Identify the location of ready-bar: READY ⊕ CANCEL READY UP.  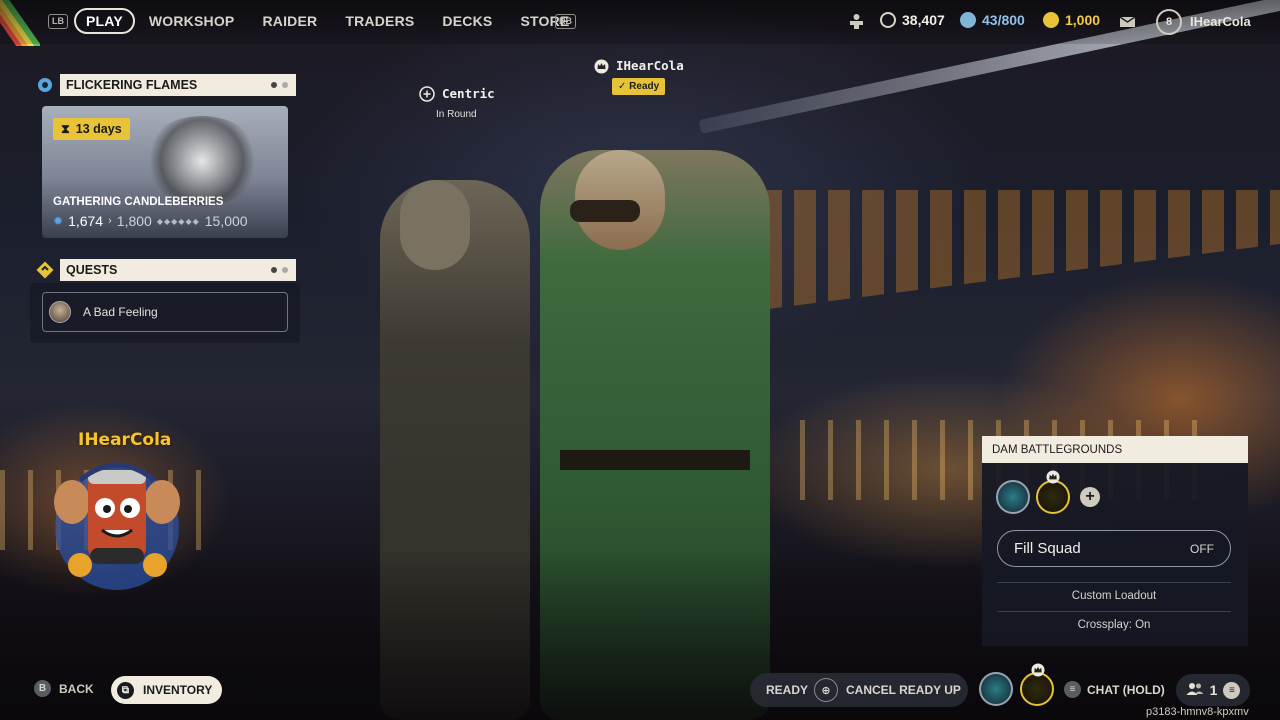
(859, 690).